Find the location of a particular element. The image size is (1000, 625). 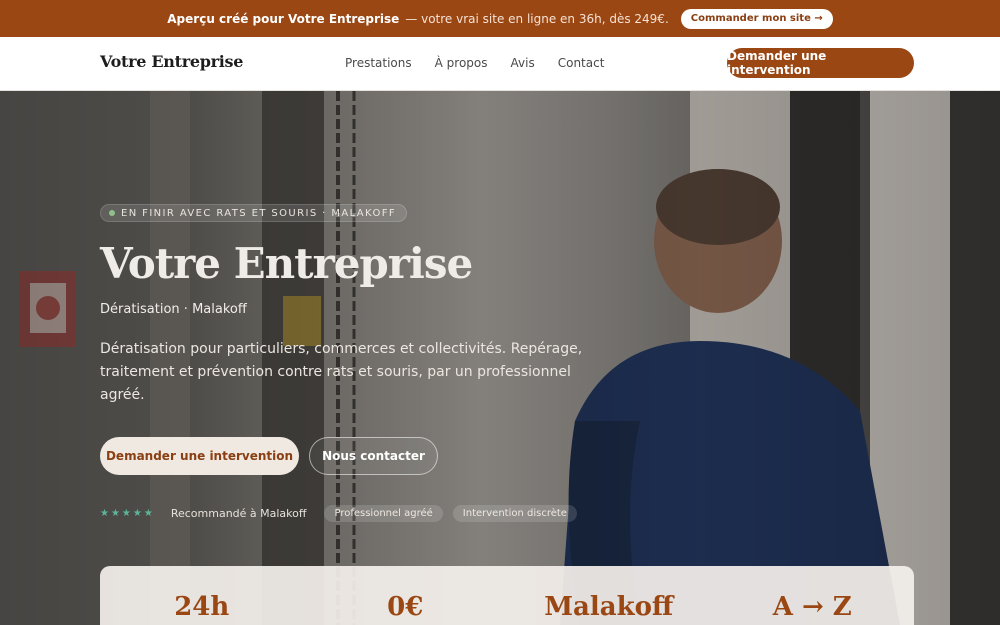

eyebrow-dot-icon is located at coordinates (112, 213).